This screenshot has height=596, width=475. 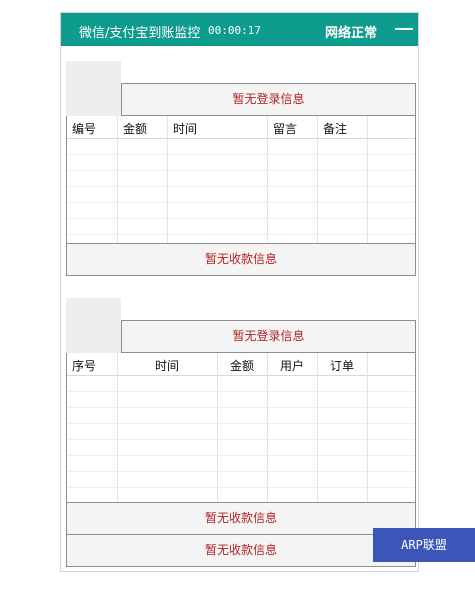 What do you see at coordinates (424, 557) in the screenshot?
I see `site-watermark: ARP联盟 arpun.com` at bounding box center [424, 557].